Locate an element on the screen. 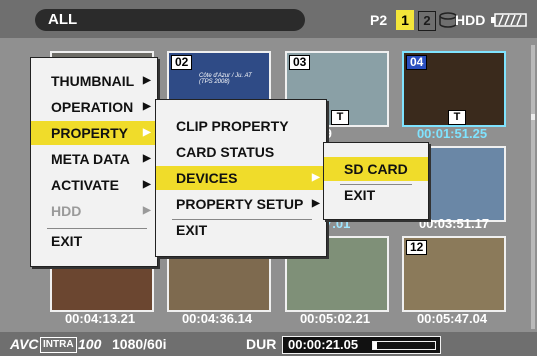  duration-value: 00:00:21.05 is located at coordinates (323, 344).